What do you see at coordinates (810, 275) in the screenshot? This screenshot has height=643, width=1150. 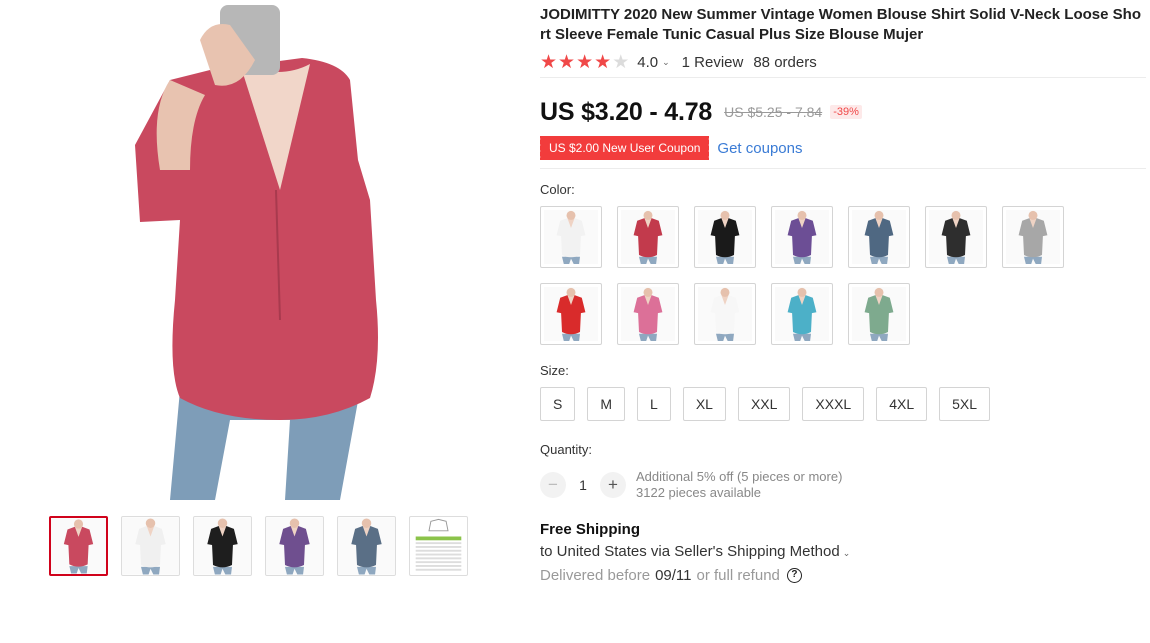 I see `color-options` at bounding box center [810, 275].